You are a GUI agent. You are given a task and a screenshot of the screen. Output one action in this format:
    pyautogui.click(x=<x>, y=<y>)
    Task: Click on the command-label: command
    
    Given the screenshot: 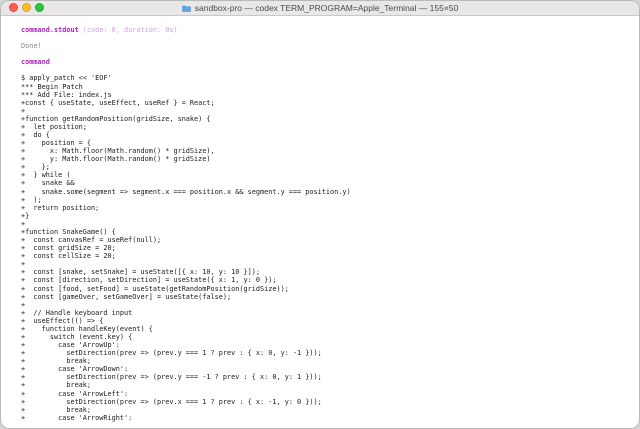 What is the action you would take?
    pyautogui.click(x=35, y=62)
    